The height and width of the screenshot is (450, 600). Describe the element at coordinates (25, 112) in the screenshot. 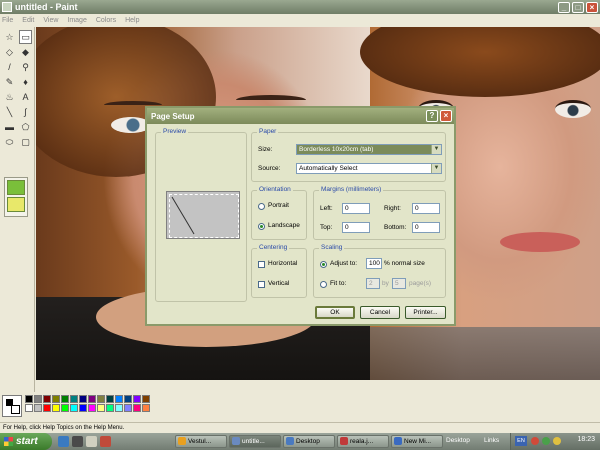

I see `curve-icon: ∫` at that location.